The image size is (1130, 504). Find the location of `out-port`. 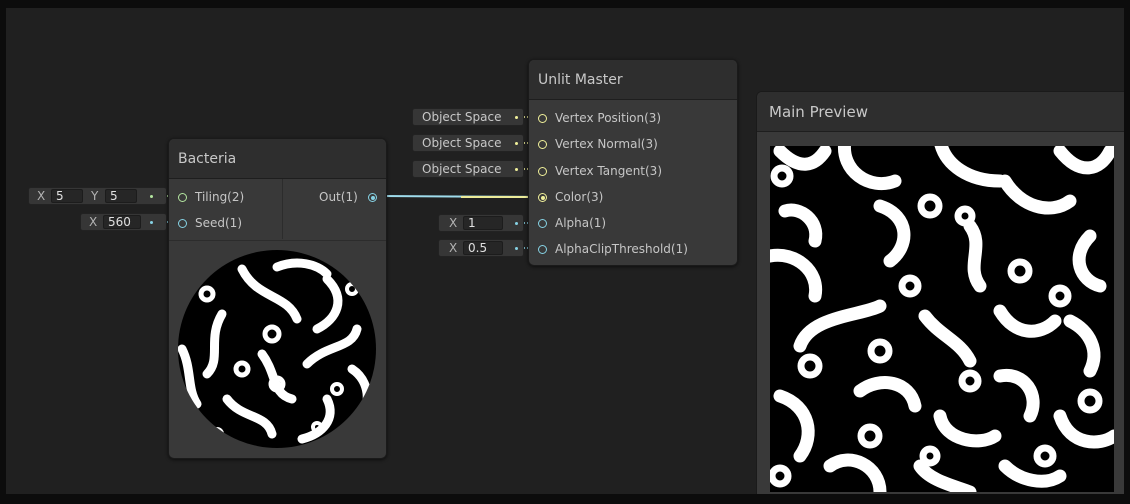

out-port is located at coordinates (372, 197).